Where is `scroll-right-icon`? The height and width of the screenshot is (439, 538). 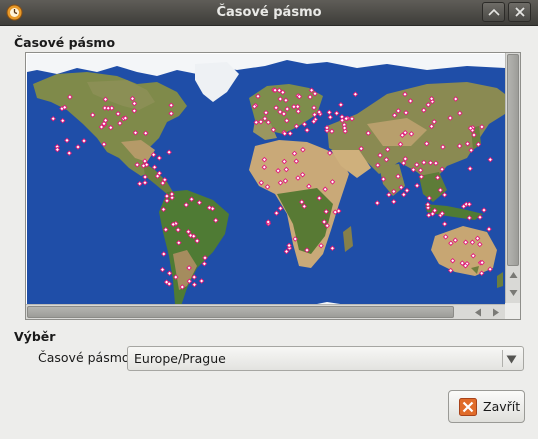 scroll-right-icon is located at coordinates (496, 312).